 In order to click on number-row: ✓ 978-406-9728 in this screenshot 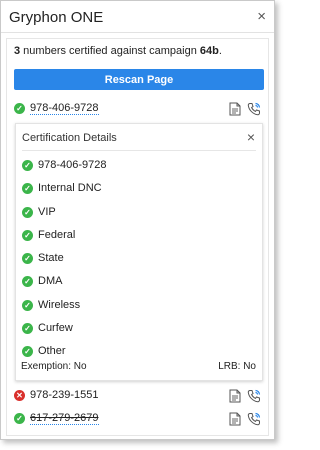, I will do `click(139, 109)`.